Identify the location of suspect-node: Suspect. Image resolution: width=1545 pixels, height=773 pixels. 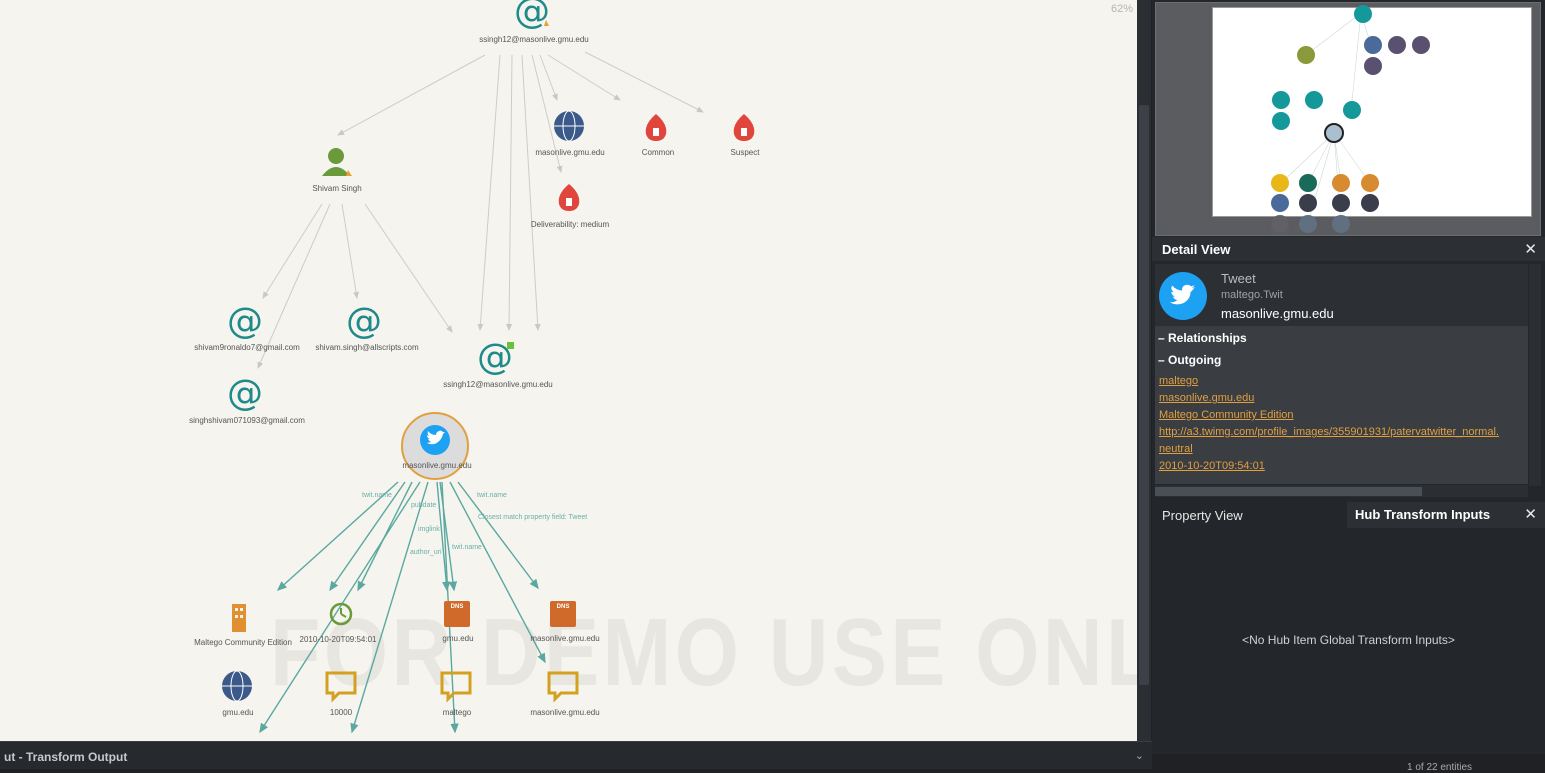
(746, 135).